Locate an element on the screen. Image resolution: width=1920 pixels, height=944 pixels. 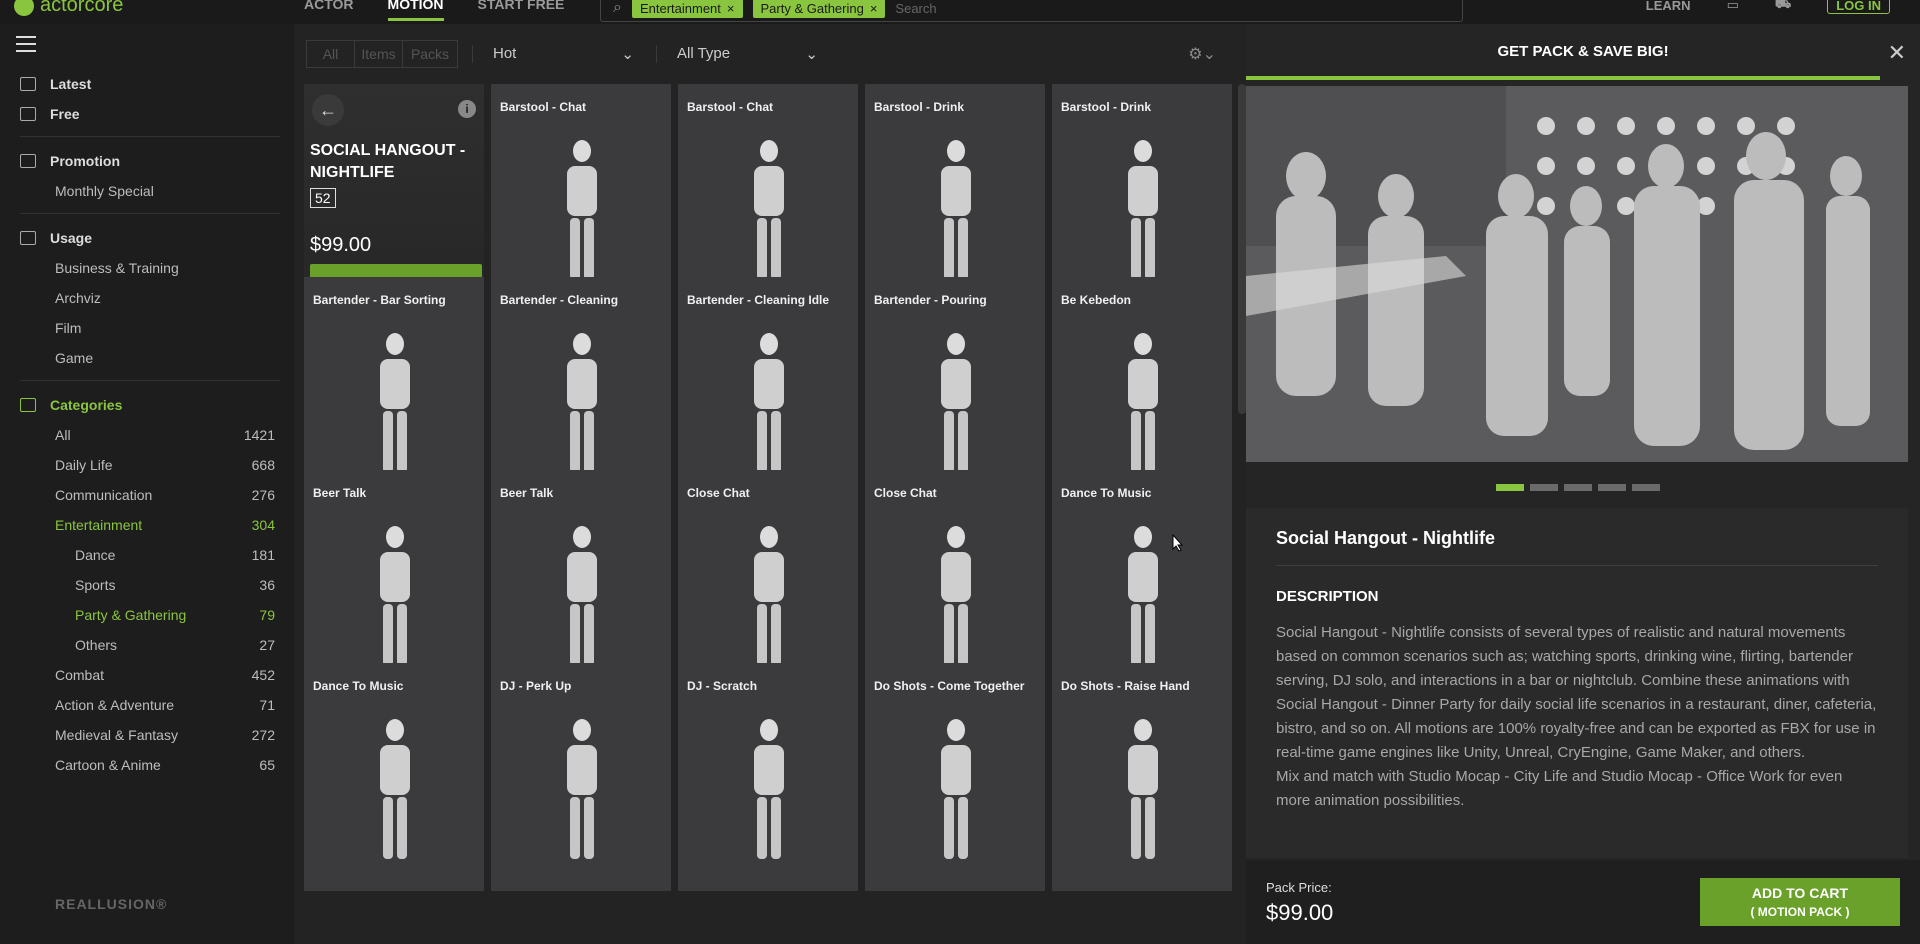
megaphone-icon is located at coordinates (28, 161).